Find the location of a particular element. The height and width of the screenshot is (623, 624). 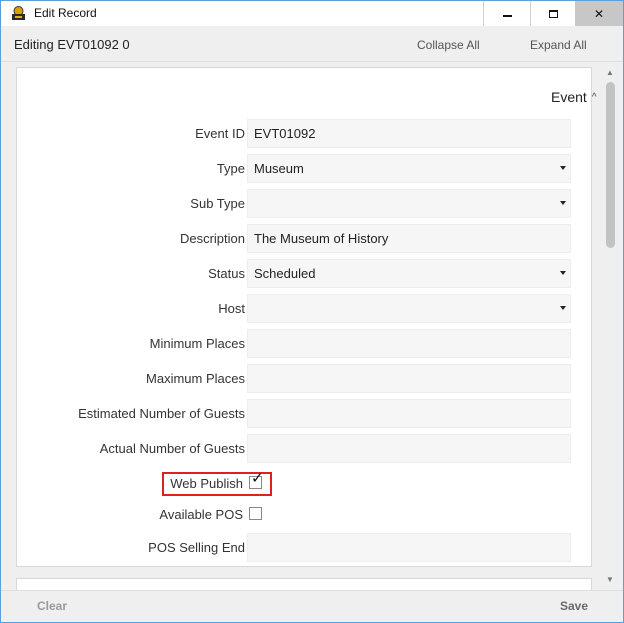

available-pos-row: Available POS is located at coordinates (305, 515).